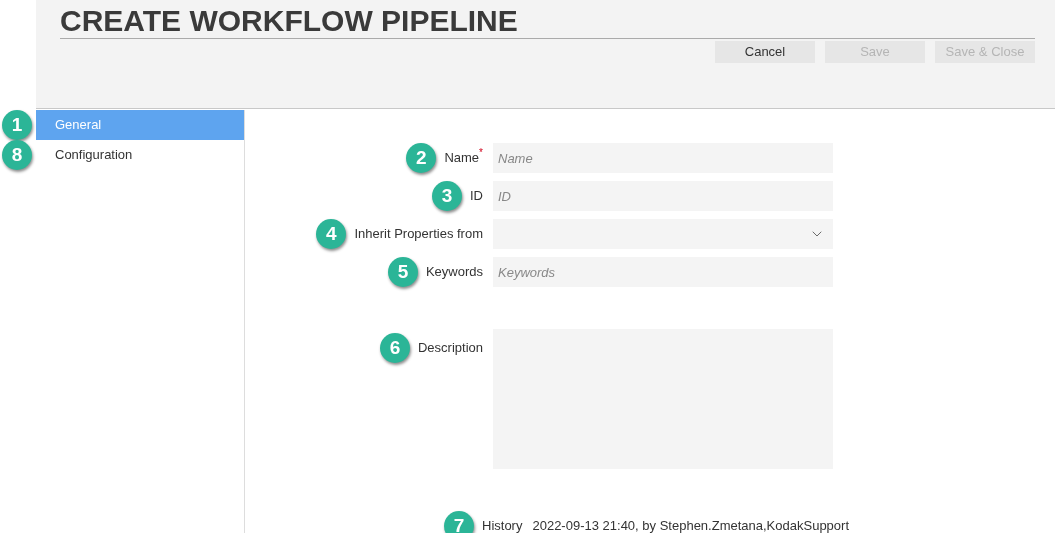 Image resolution: width=1055 pixels, height=533 pixels. I want to click on field-label: Description, so click(450, 348).